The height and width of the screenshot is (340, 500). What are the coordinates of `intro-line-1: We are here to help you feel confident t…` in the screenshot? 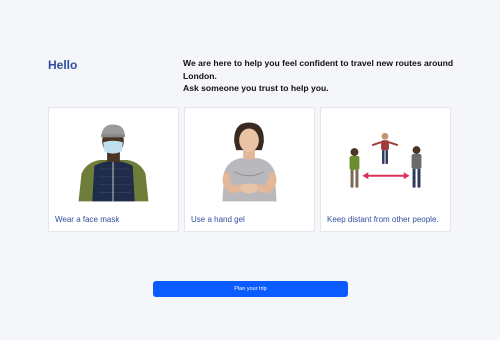 It's located at (318, 69).